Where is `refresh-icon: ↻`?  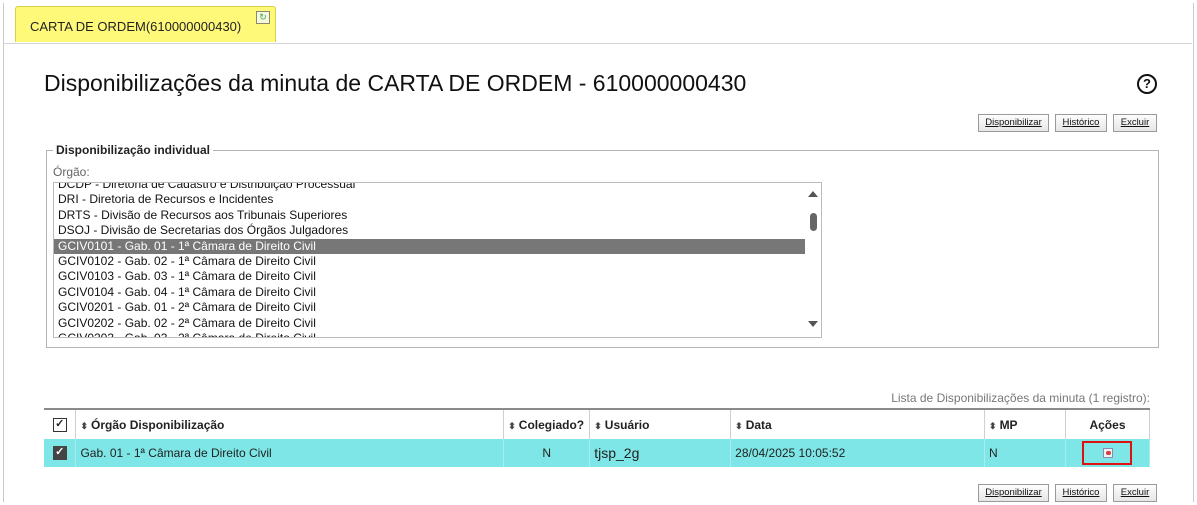 refresh-icon: ↻ is located at coordinates (263, 17).